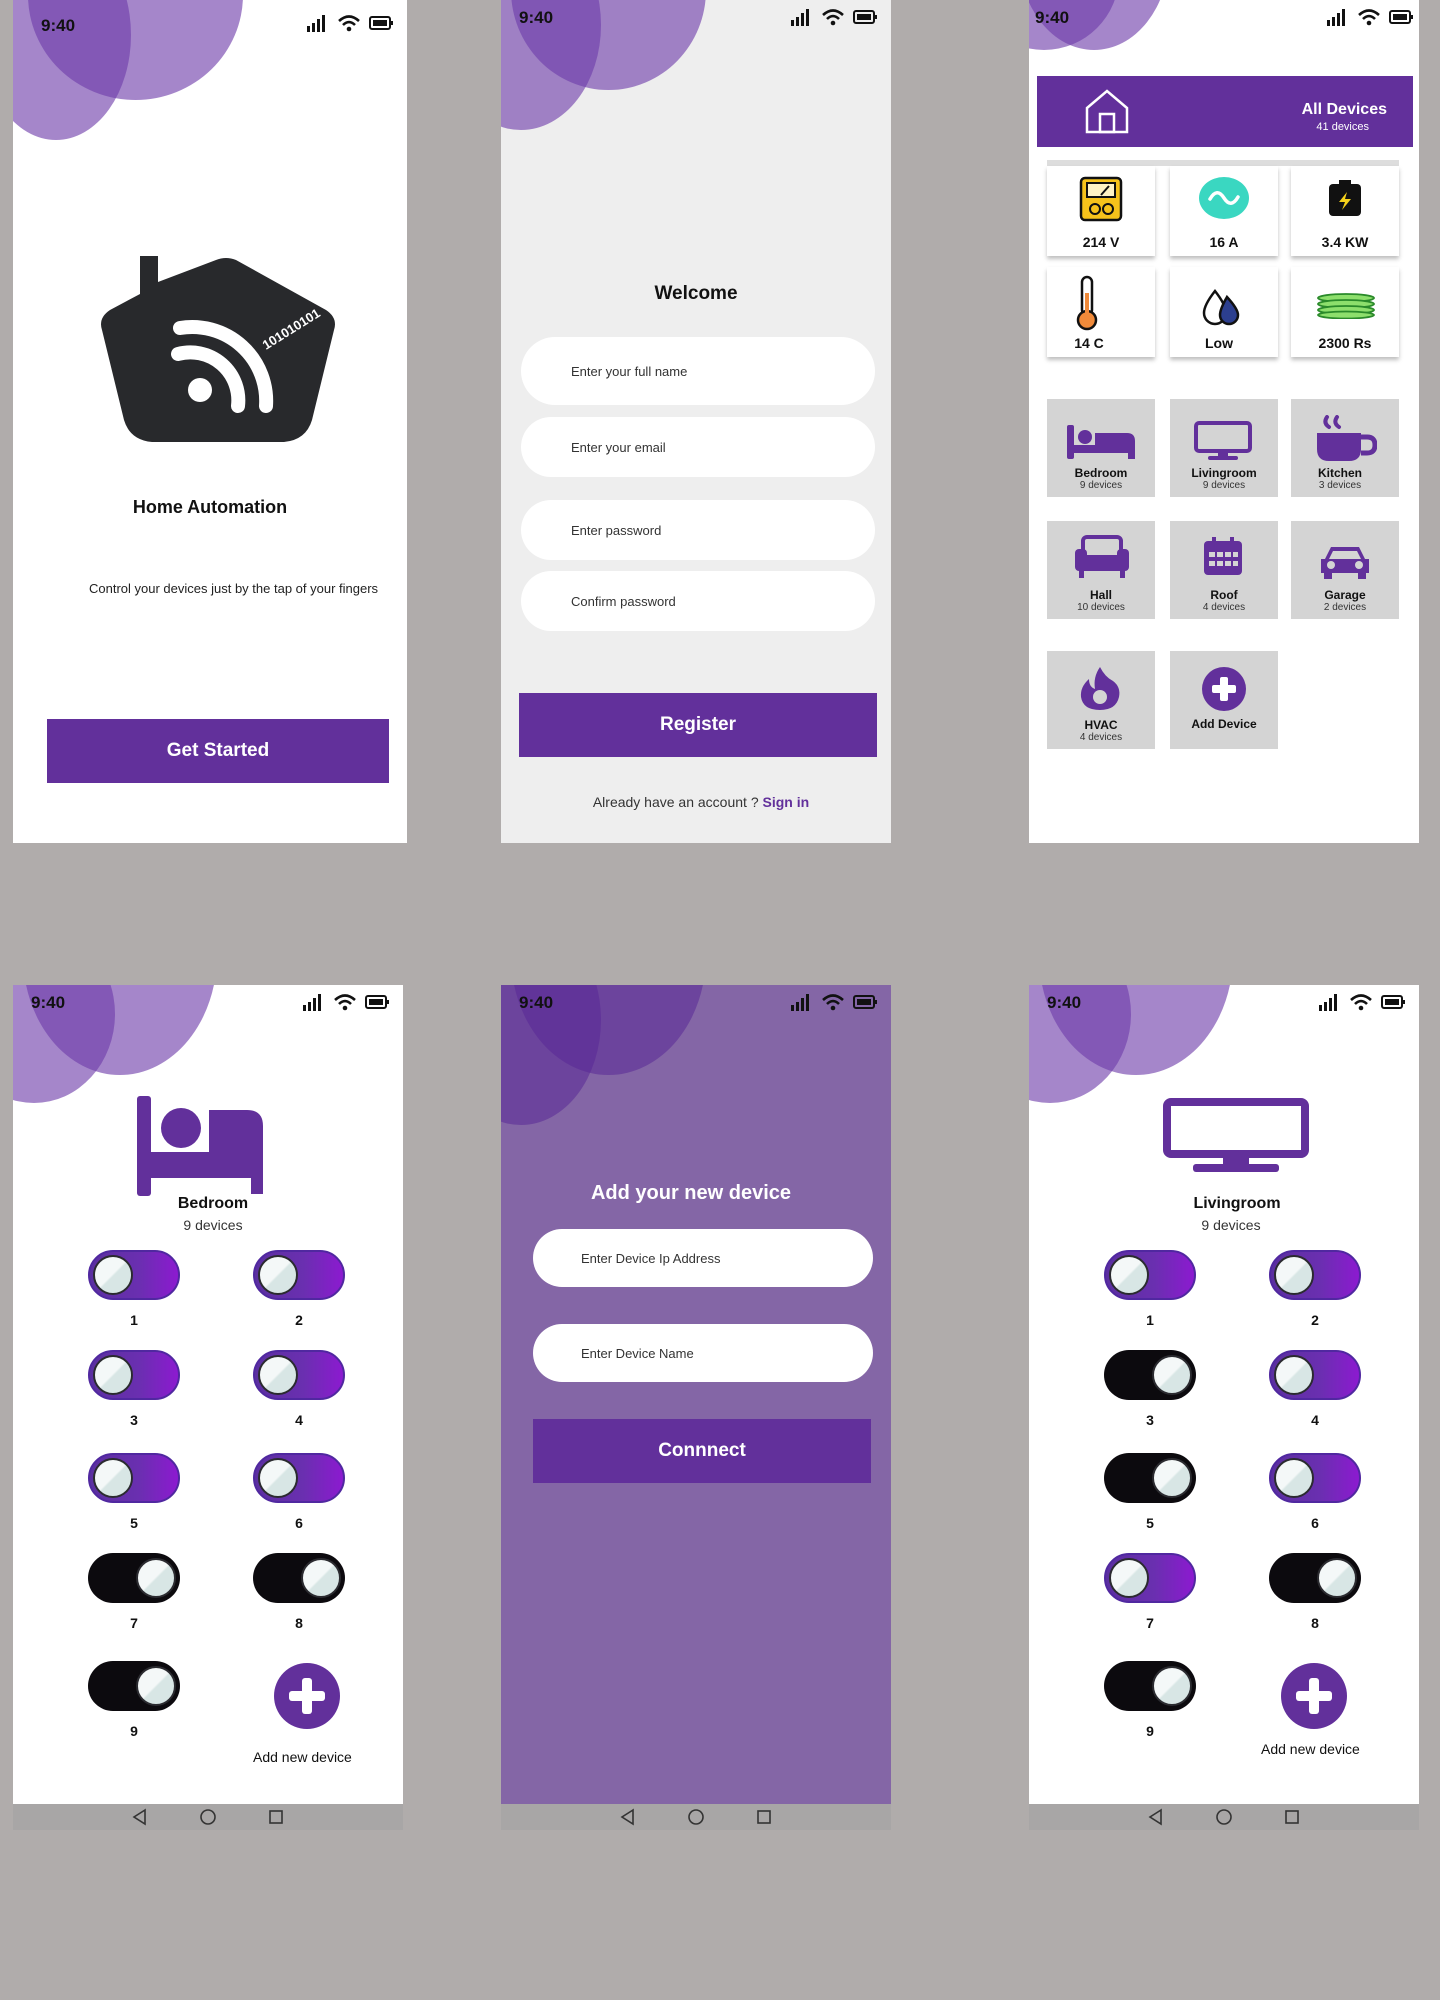 The width and height of the screenshot is (1440, 2000). What do you see at coordinates (1150, 1420) in the screenshot?
I see `toggle-label: 3` at bounding box center [1150, 1420].